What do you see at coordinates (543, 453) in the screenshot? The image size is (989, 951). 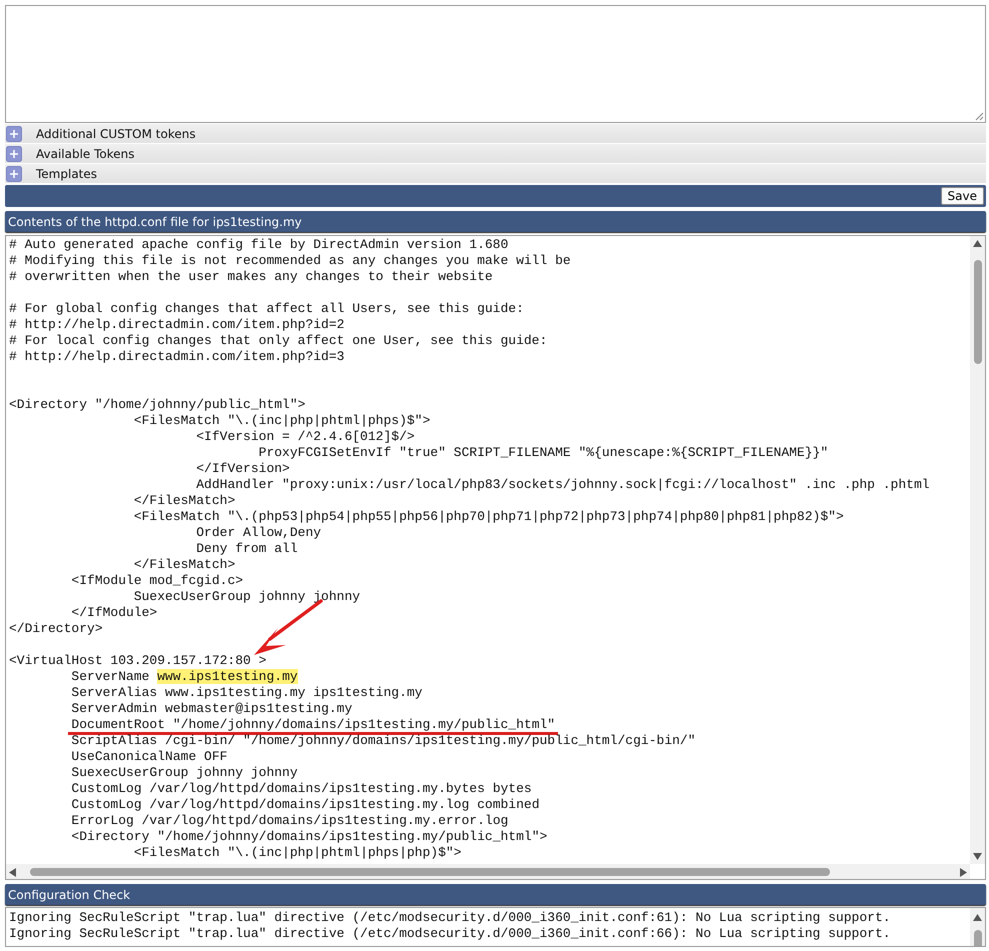 I see `code-line: ProxyFCGISetEnvIf "true" SCRIPT_FILENAME "%{unescape:%{SCRIPT_FILENAME}}"` at bounding box center [543, 453].